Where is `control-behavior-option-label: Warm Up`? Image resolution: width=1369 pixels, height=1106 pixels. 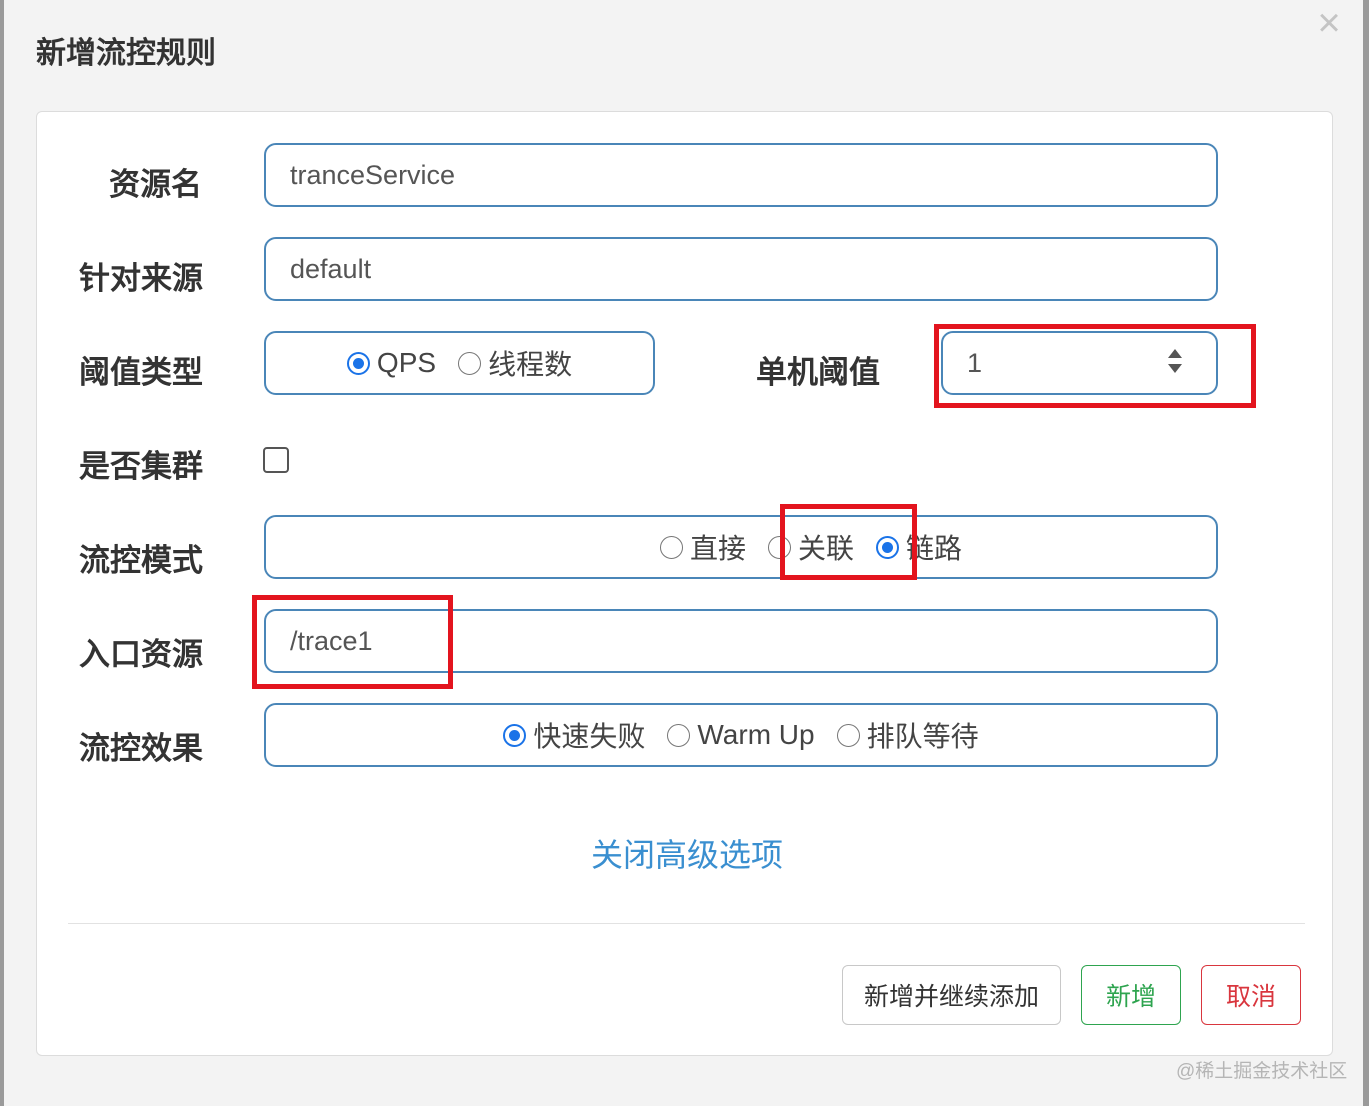 control-behavior-option-label: Warm Up is located at coordinates (756, 734).